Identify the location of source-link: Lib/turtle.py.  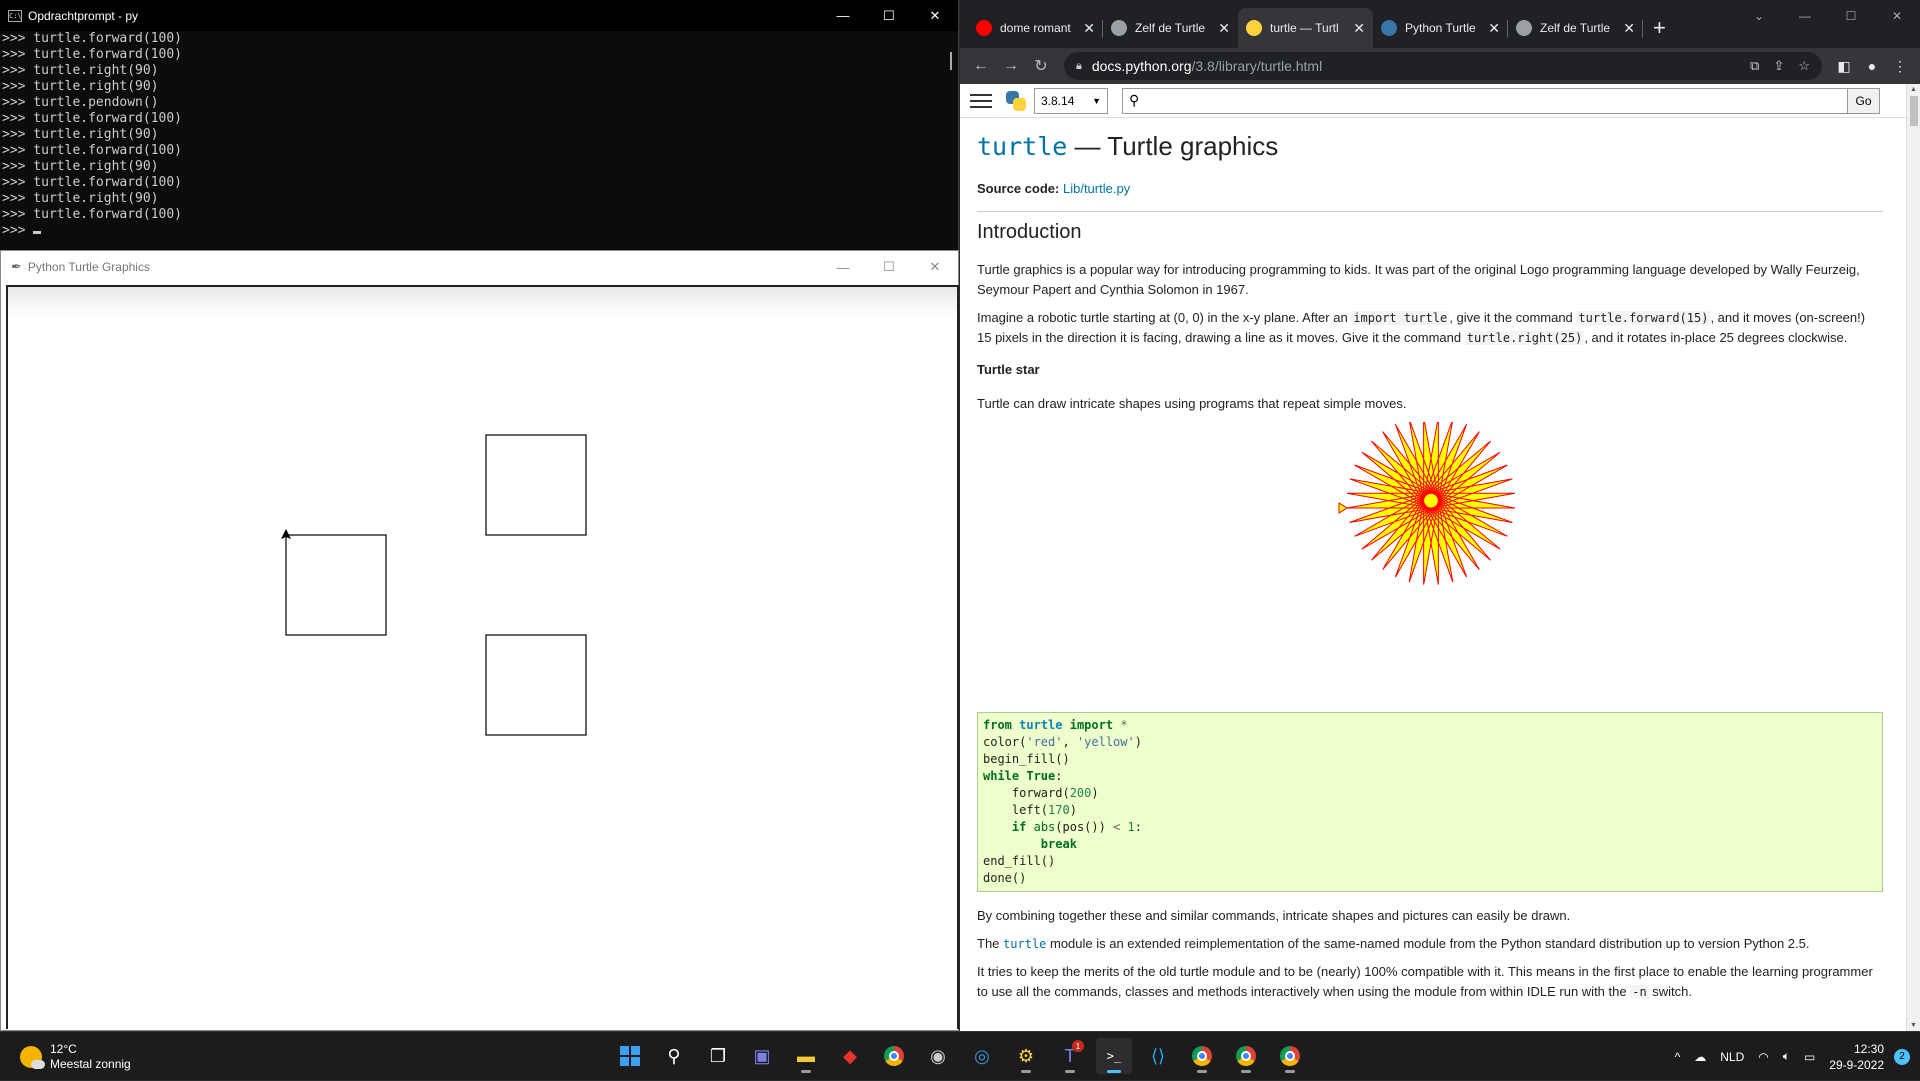
(1096, 188).